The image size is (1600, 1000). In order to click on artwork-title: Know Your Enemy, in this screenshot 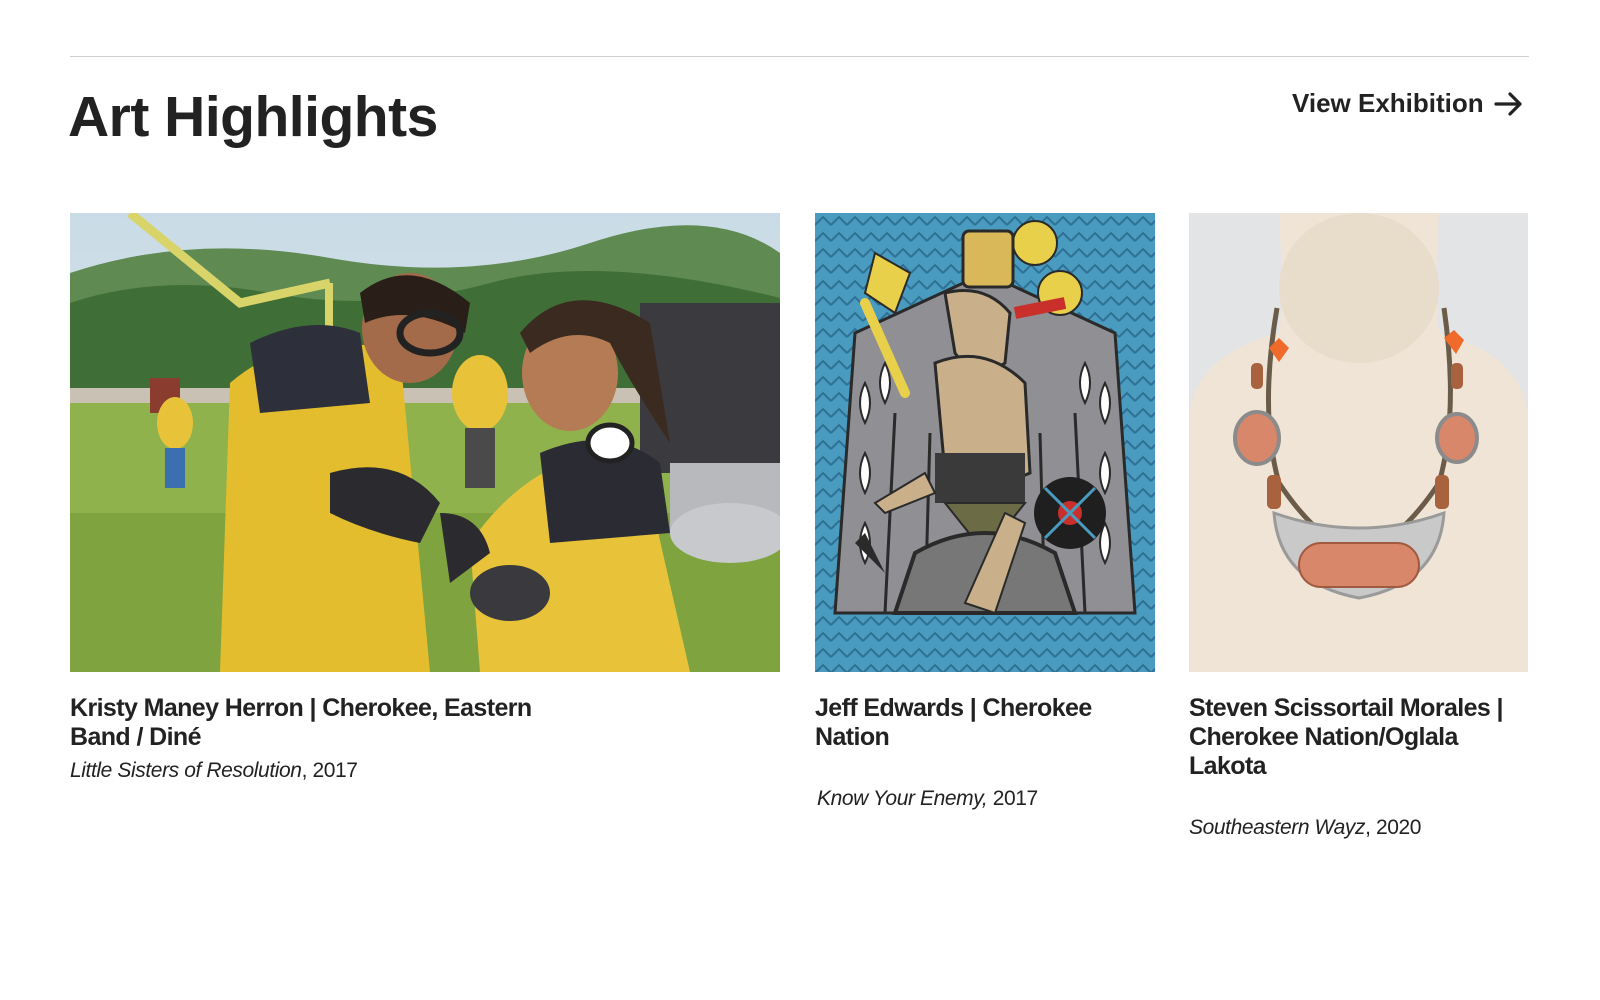, I will do `click(902, 798)`.